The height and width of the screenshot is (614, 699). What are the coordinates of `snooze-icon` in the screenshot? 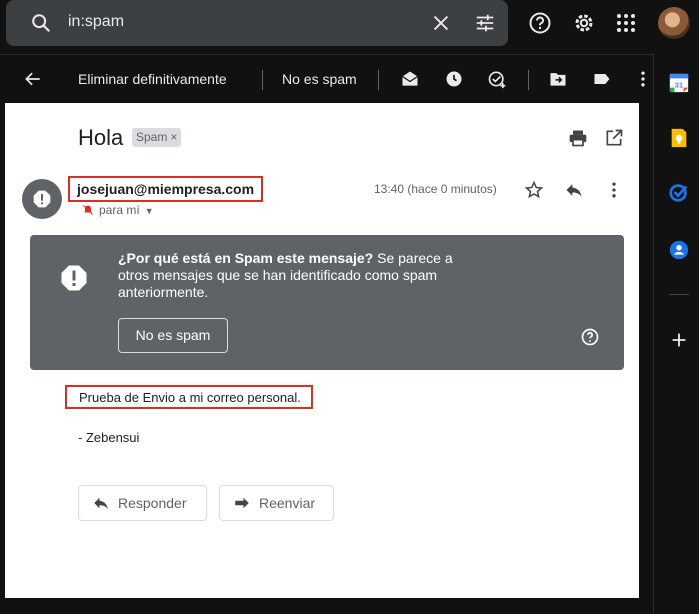 It's located at (454, 79).